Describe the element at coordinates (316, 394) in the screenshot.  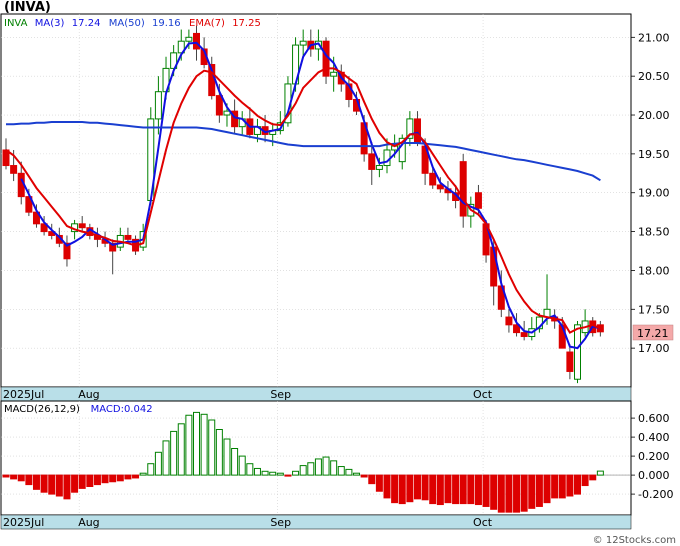
I see `date-axis-top: 2025Jul Aug Sep Oct` at that location.